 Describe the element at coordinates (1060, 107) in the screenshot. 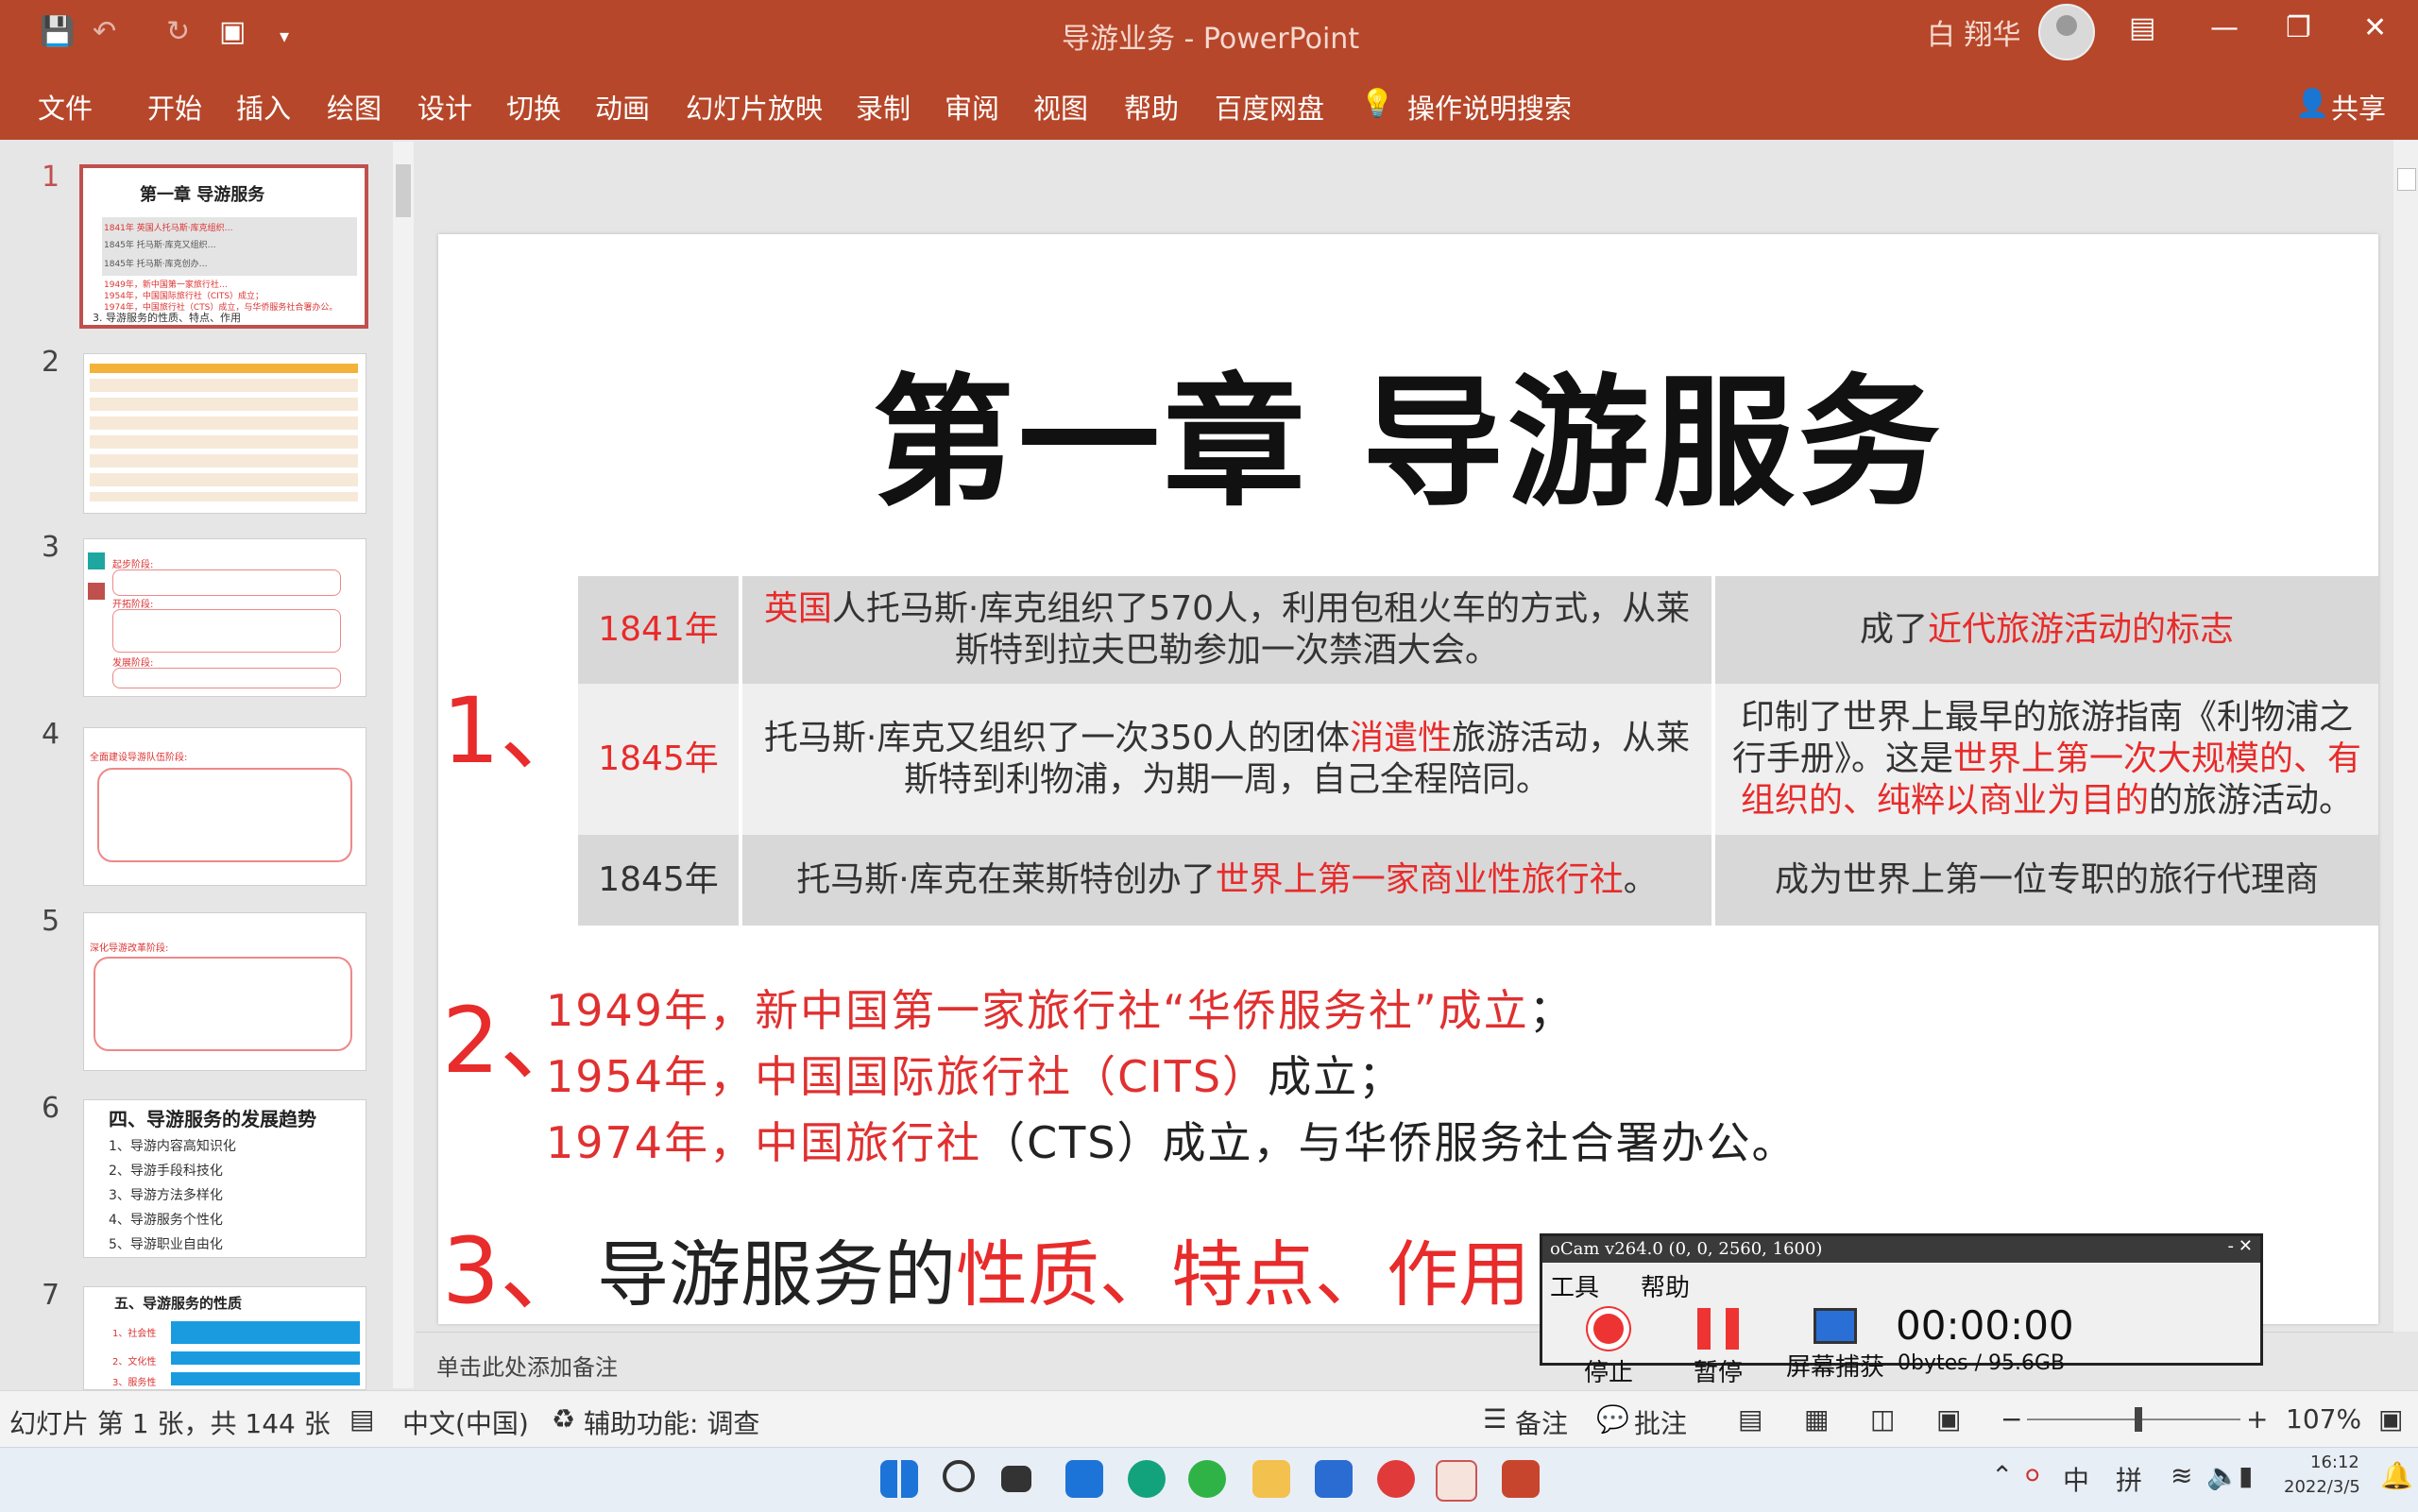

I see `tab-view: 视图` at that location.